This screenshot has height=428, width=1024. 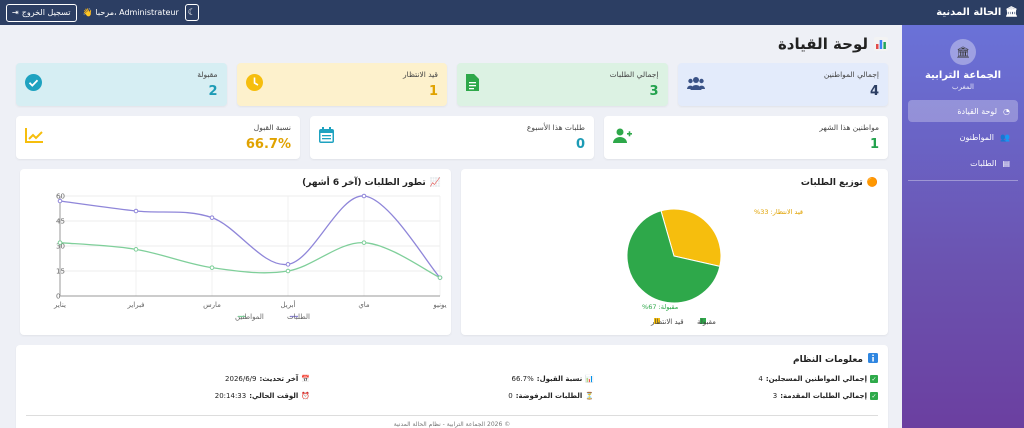 I want to click on institution-avatar-icon: 🏛, so click(x=963, y=52).